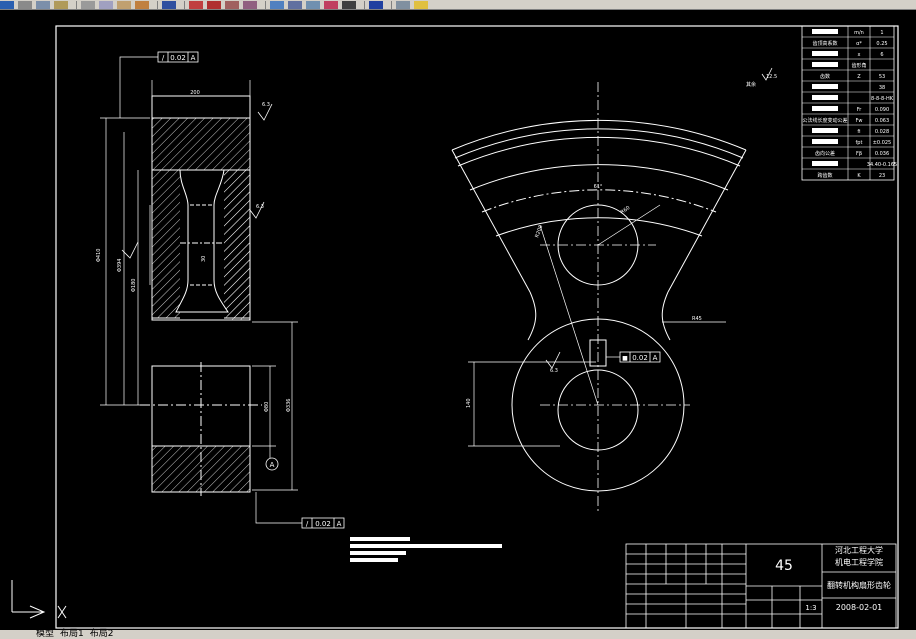  Describe the element at coordinates (403, 4) in the screenshot. I see `layer-icon` at that location.